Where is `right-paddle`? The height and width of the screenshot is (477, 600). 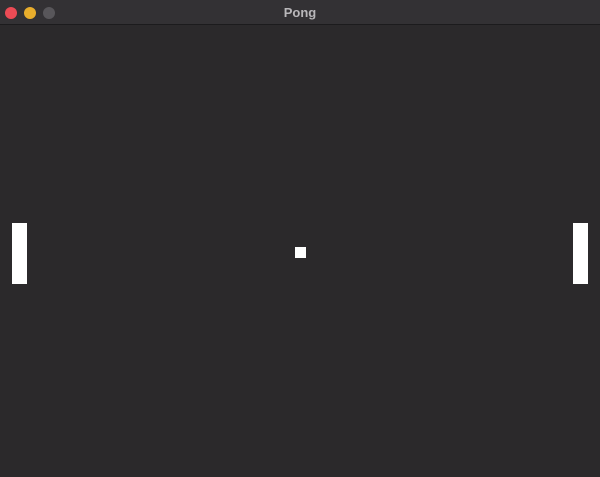 right-paddle is located at coordinates (580, 253).